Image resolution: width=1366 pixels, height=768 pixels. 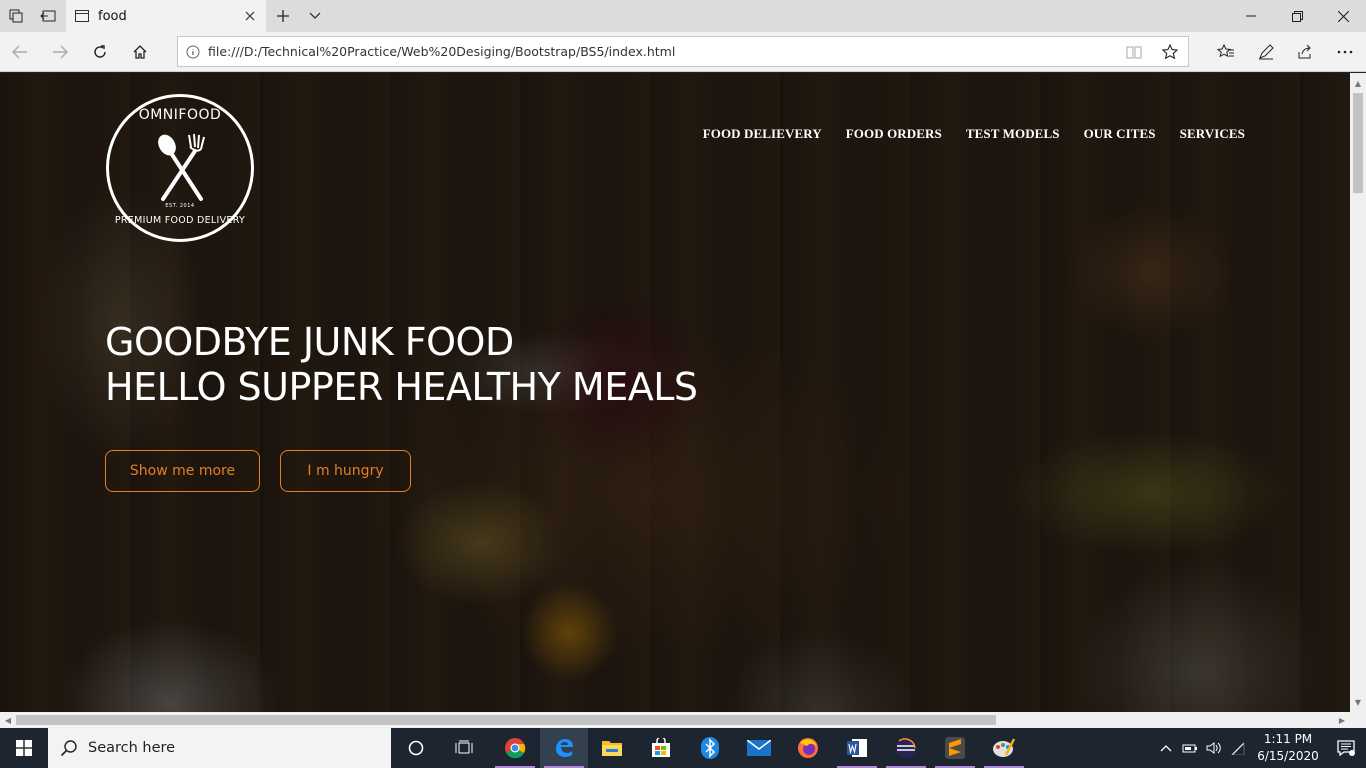 I want to click on favorite-star-icon, so click(x=1170, y=52).